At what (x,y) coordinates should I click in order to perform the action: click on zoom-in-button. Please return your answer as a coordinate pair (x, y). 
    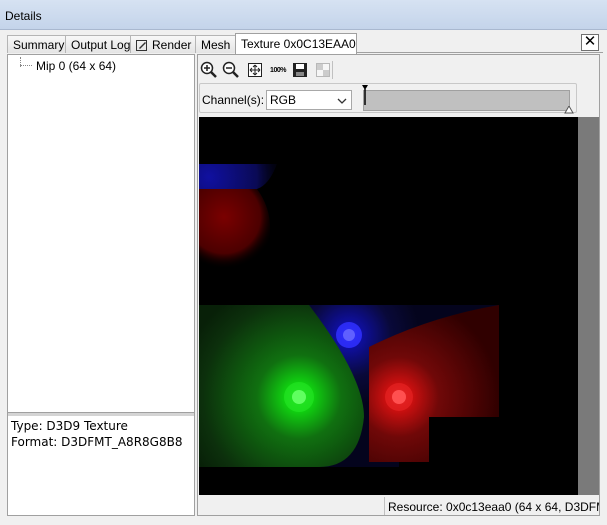
    Looking at the image, I should click on (209, 70).